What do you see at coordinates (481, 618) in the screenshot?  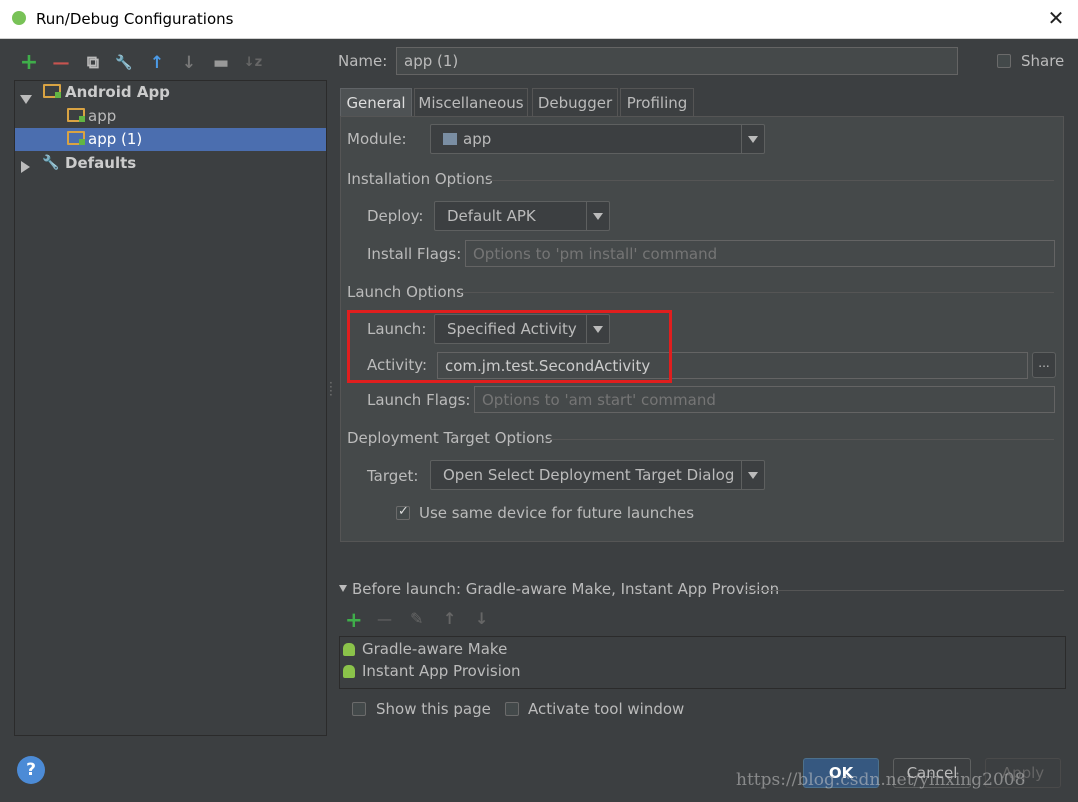 I see `move-task-down-button: ↓` at bounding box center [481, 618].